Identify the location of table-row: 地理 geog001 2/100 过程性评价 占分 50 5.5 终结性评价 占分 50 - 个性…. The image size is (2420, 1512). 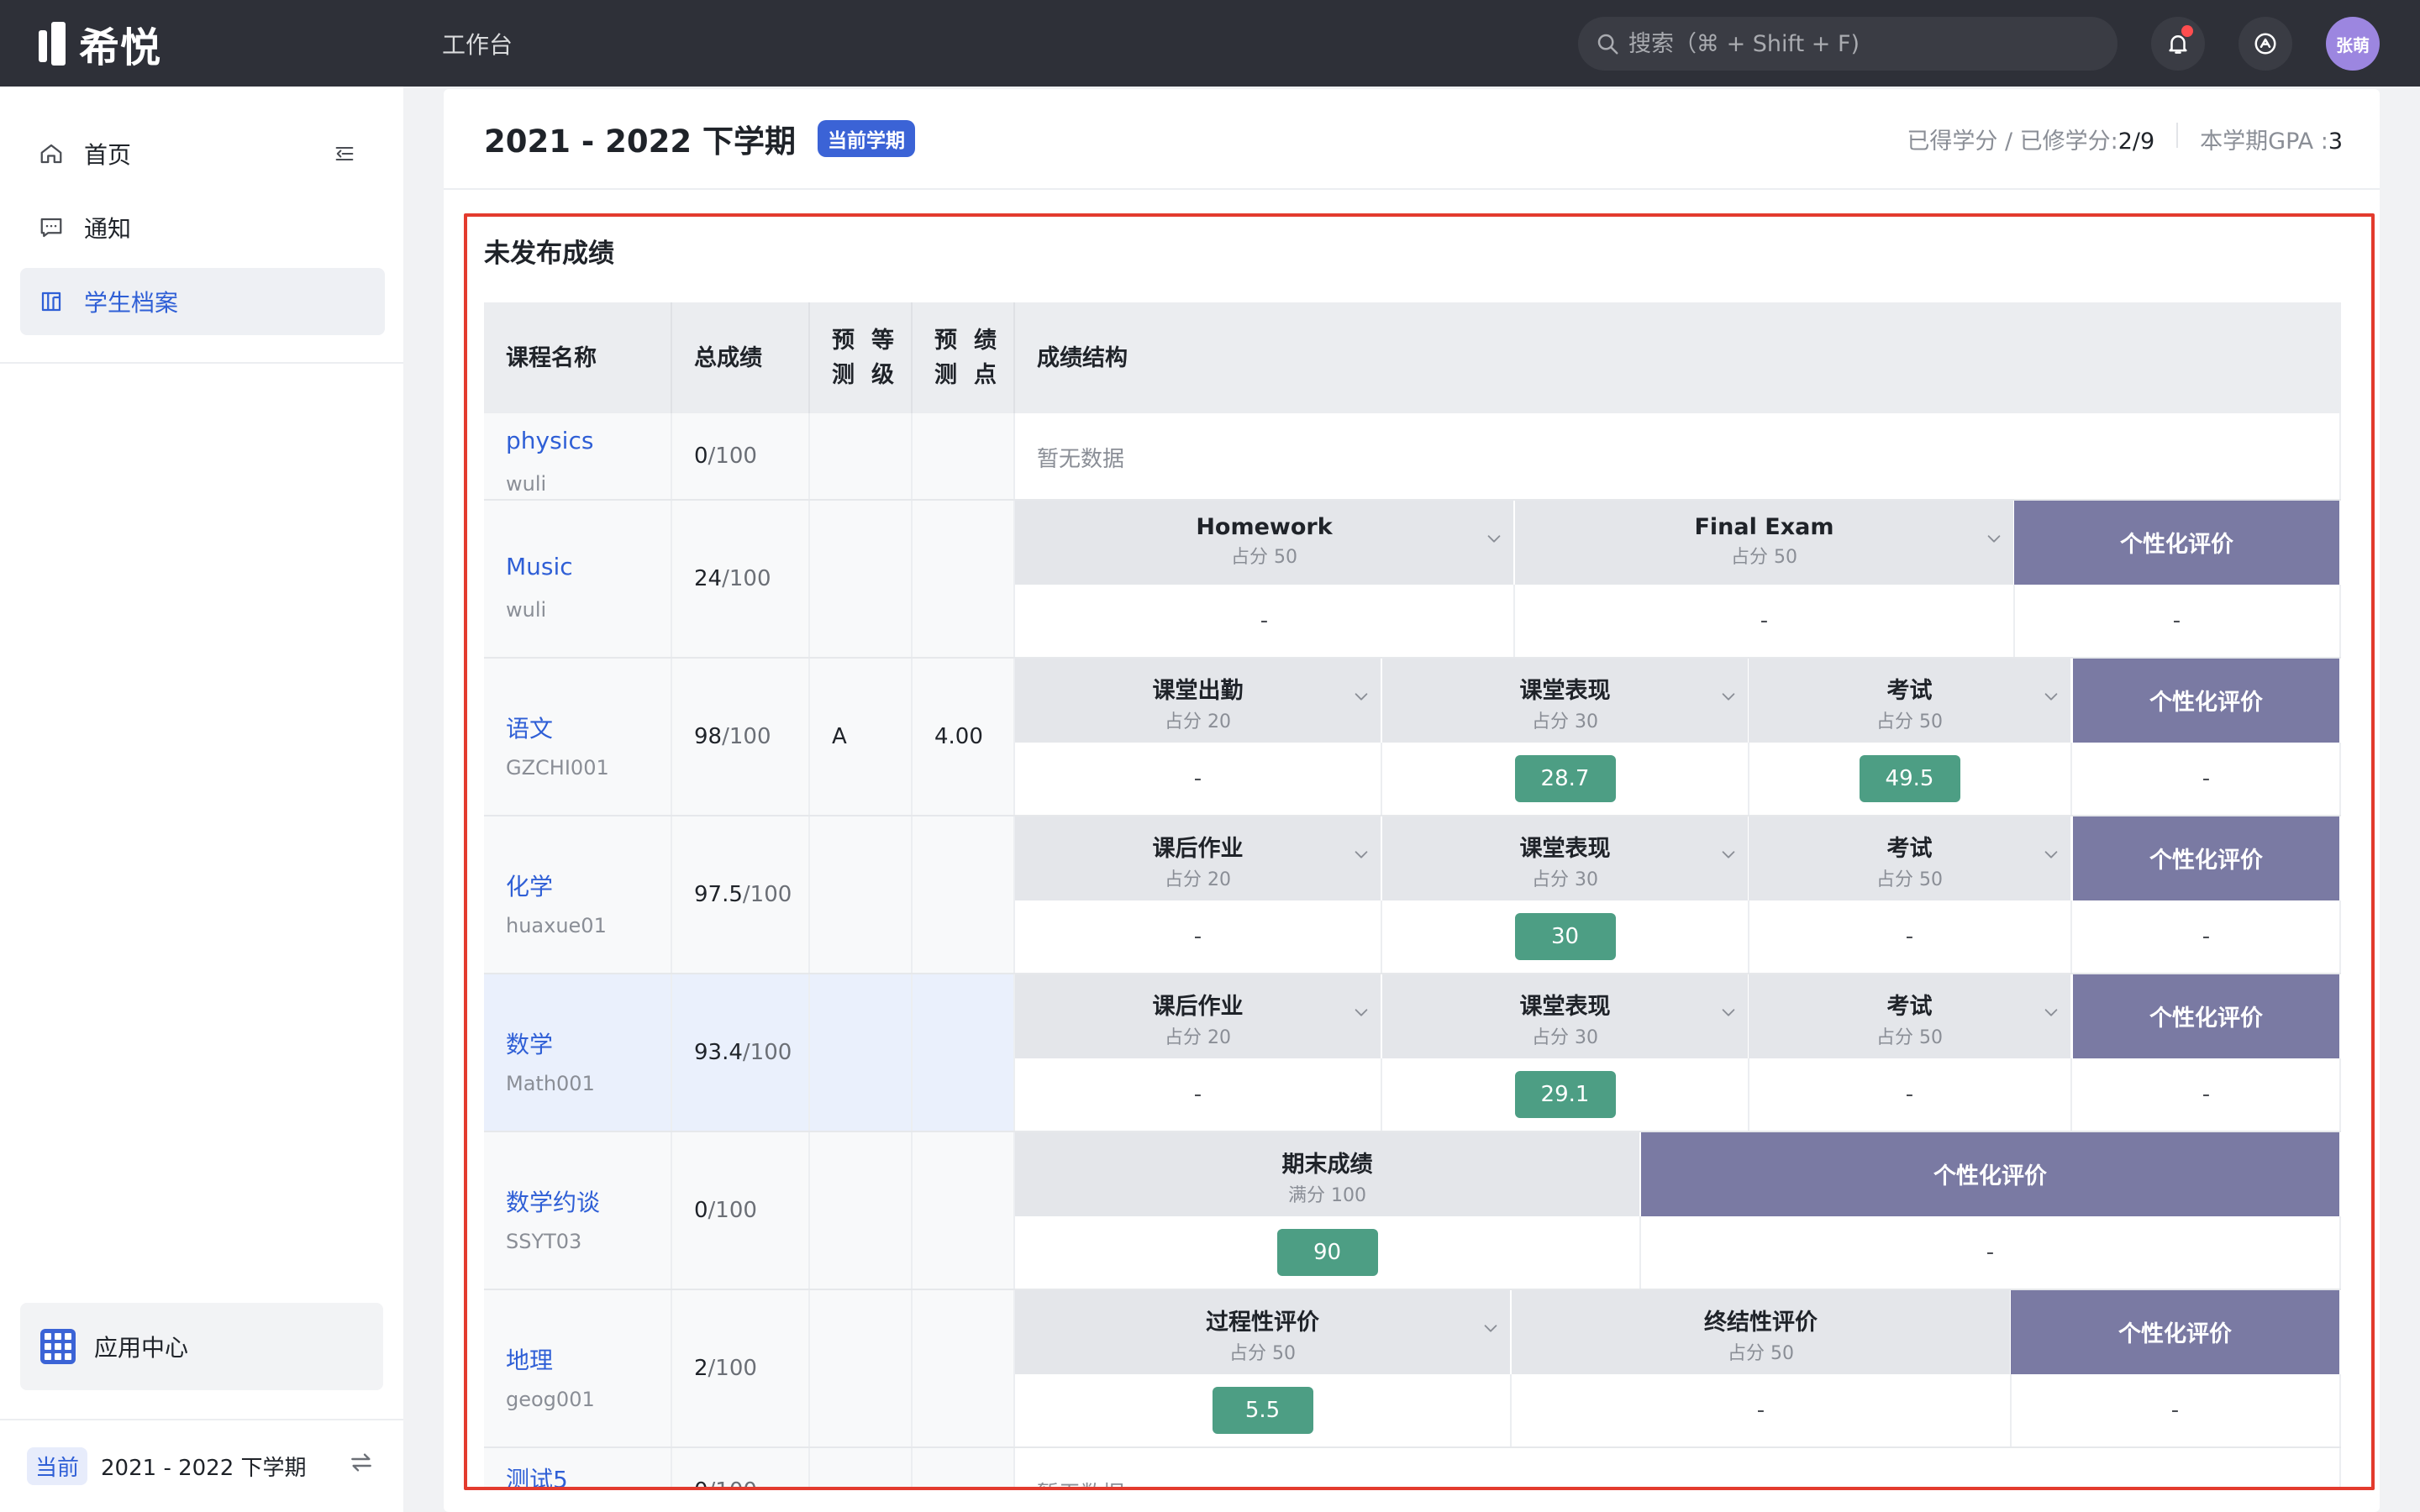
(1412, 1369).